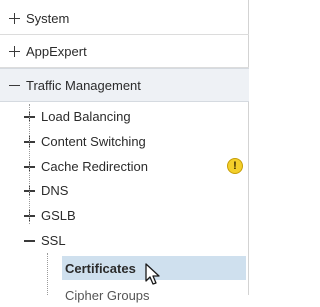  What do you see at coordinates (93, 141) in the screenshot?
I see `tree-node-label: Content Switching` at bounding box center [93, 141].